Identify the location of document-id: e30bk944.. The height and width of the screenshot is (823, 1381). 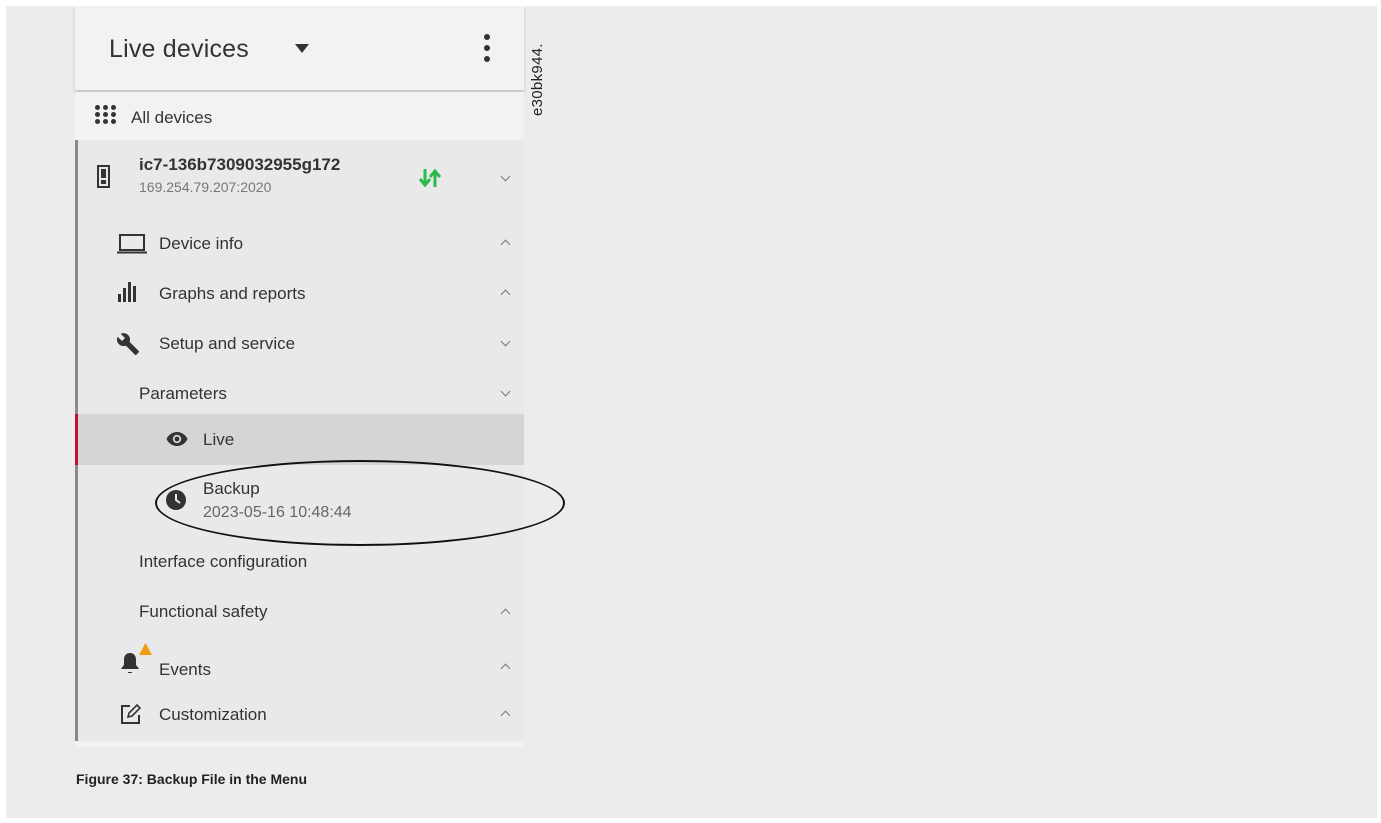
(537, 61).